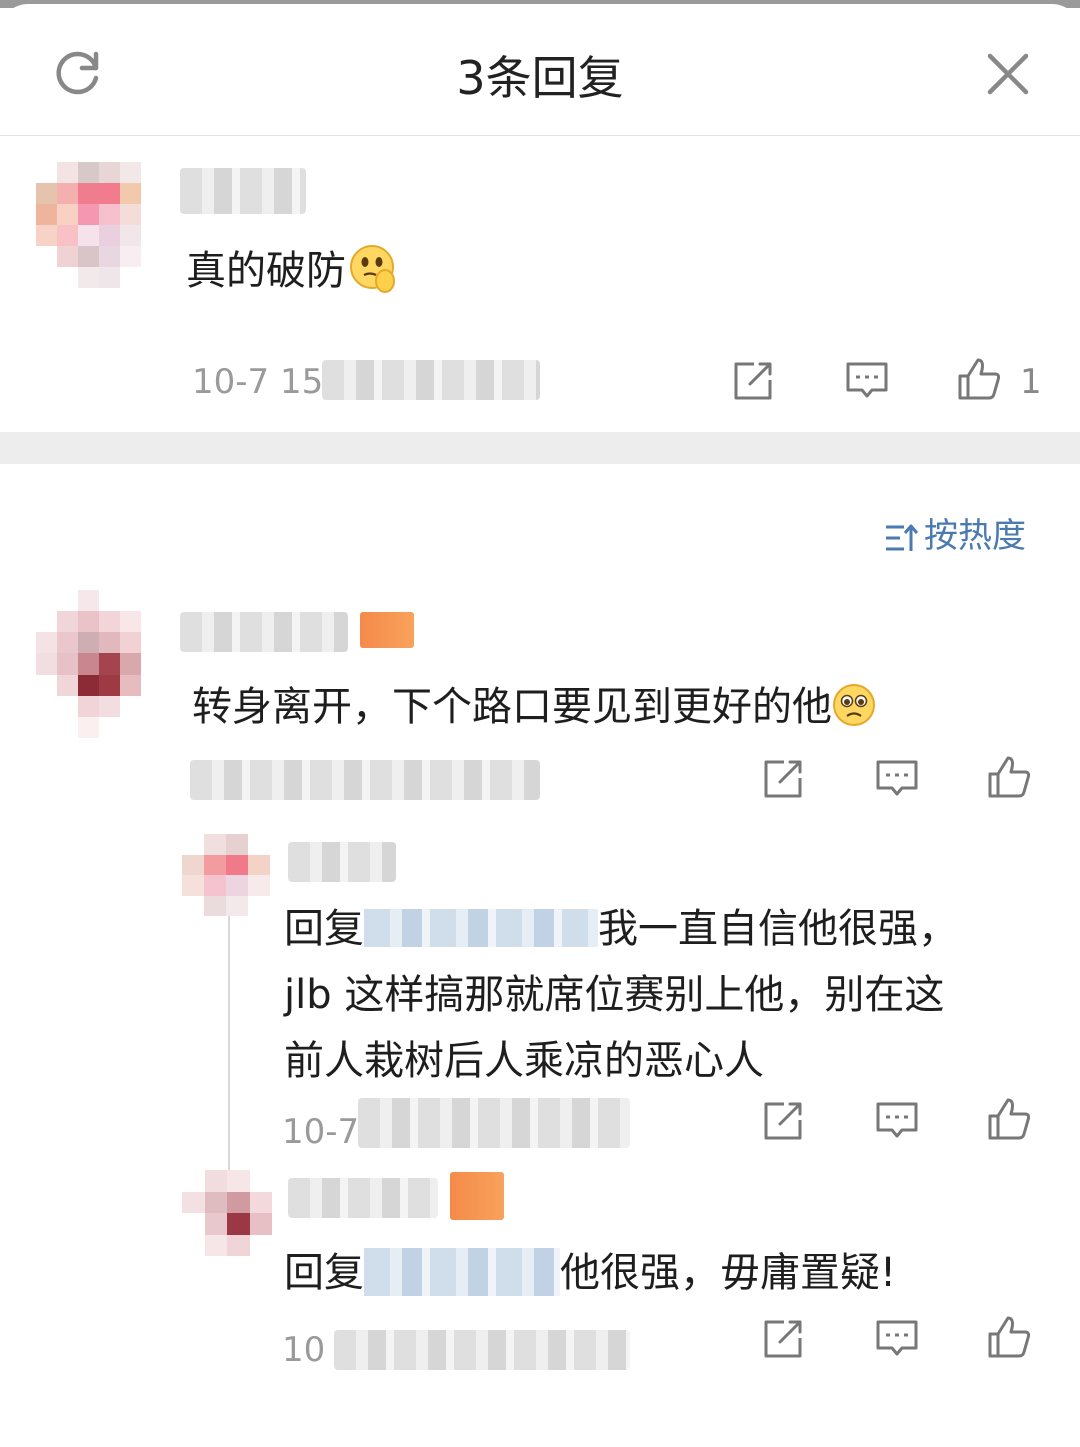 This screenshot has width=1080, height=1447. Describe the element at coordinates (540, 448) in the screenshot. I see `section-divider` at that location.